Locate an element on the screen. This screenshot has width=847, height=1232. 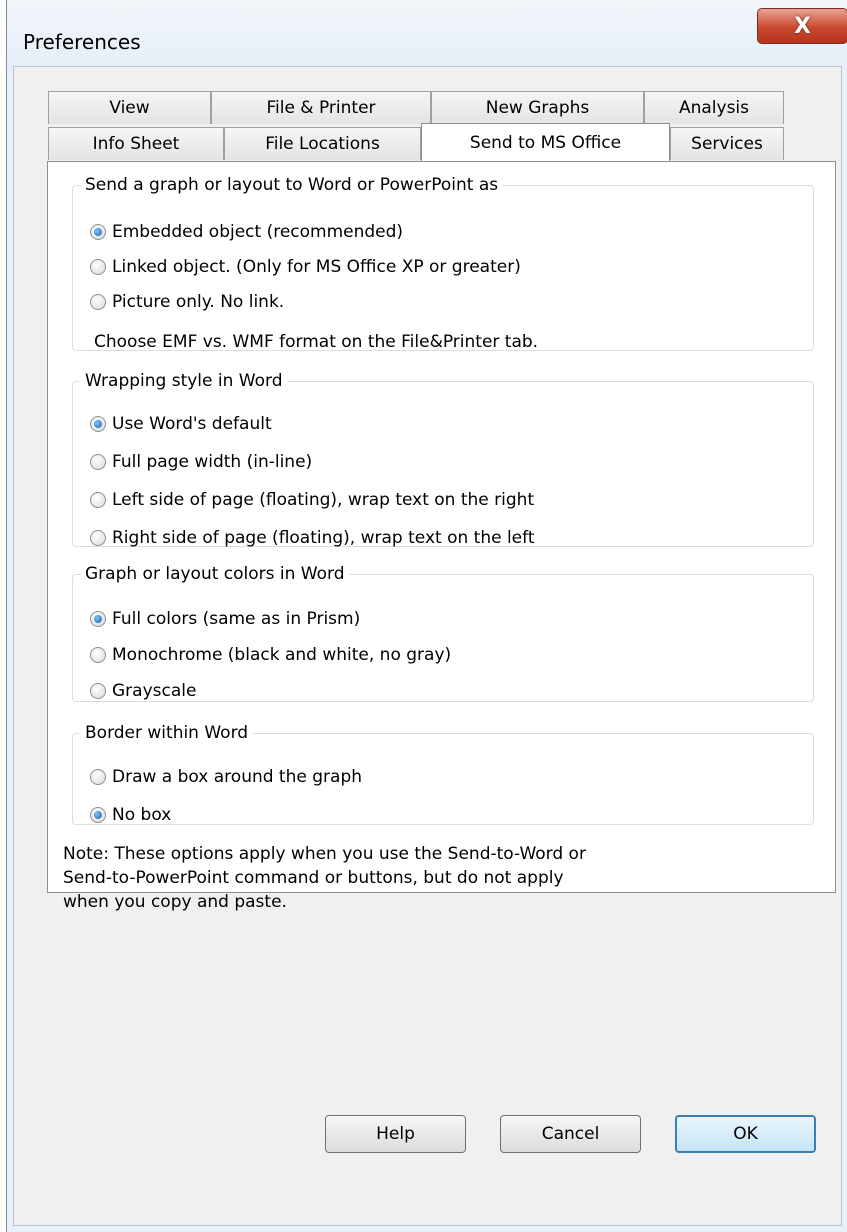
tab-label: New Graphs is located at coordinates (537, 108).